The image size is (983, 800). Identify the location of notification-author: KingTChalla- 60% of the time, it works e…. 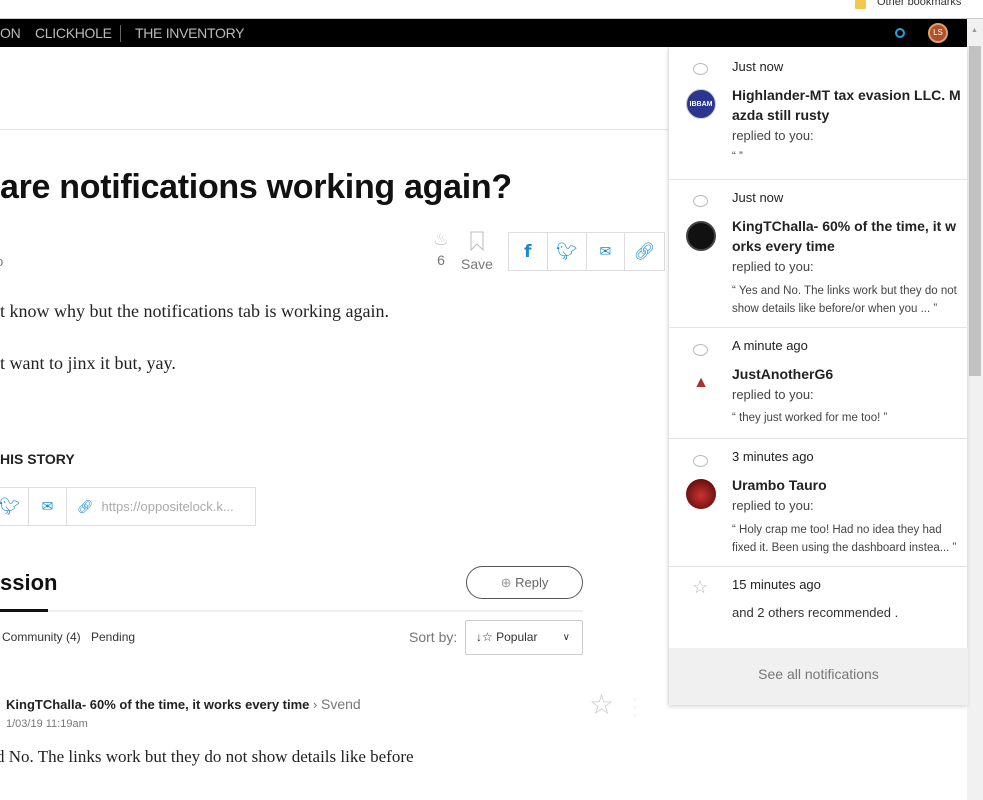
(844, 236).